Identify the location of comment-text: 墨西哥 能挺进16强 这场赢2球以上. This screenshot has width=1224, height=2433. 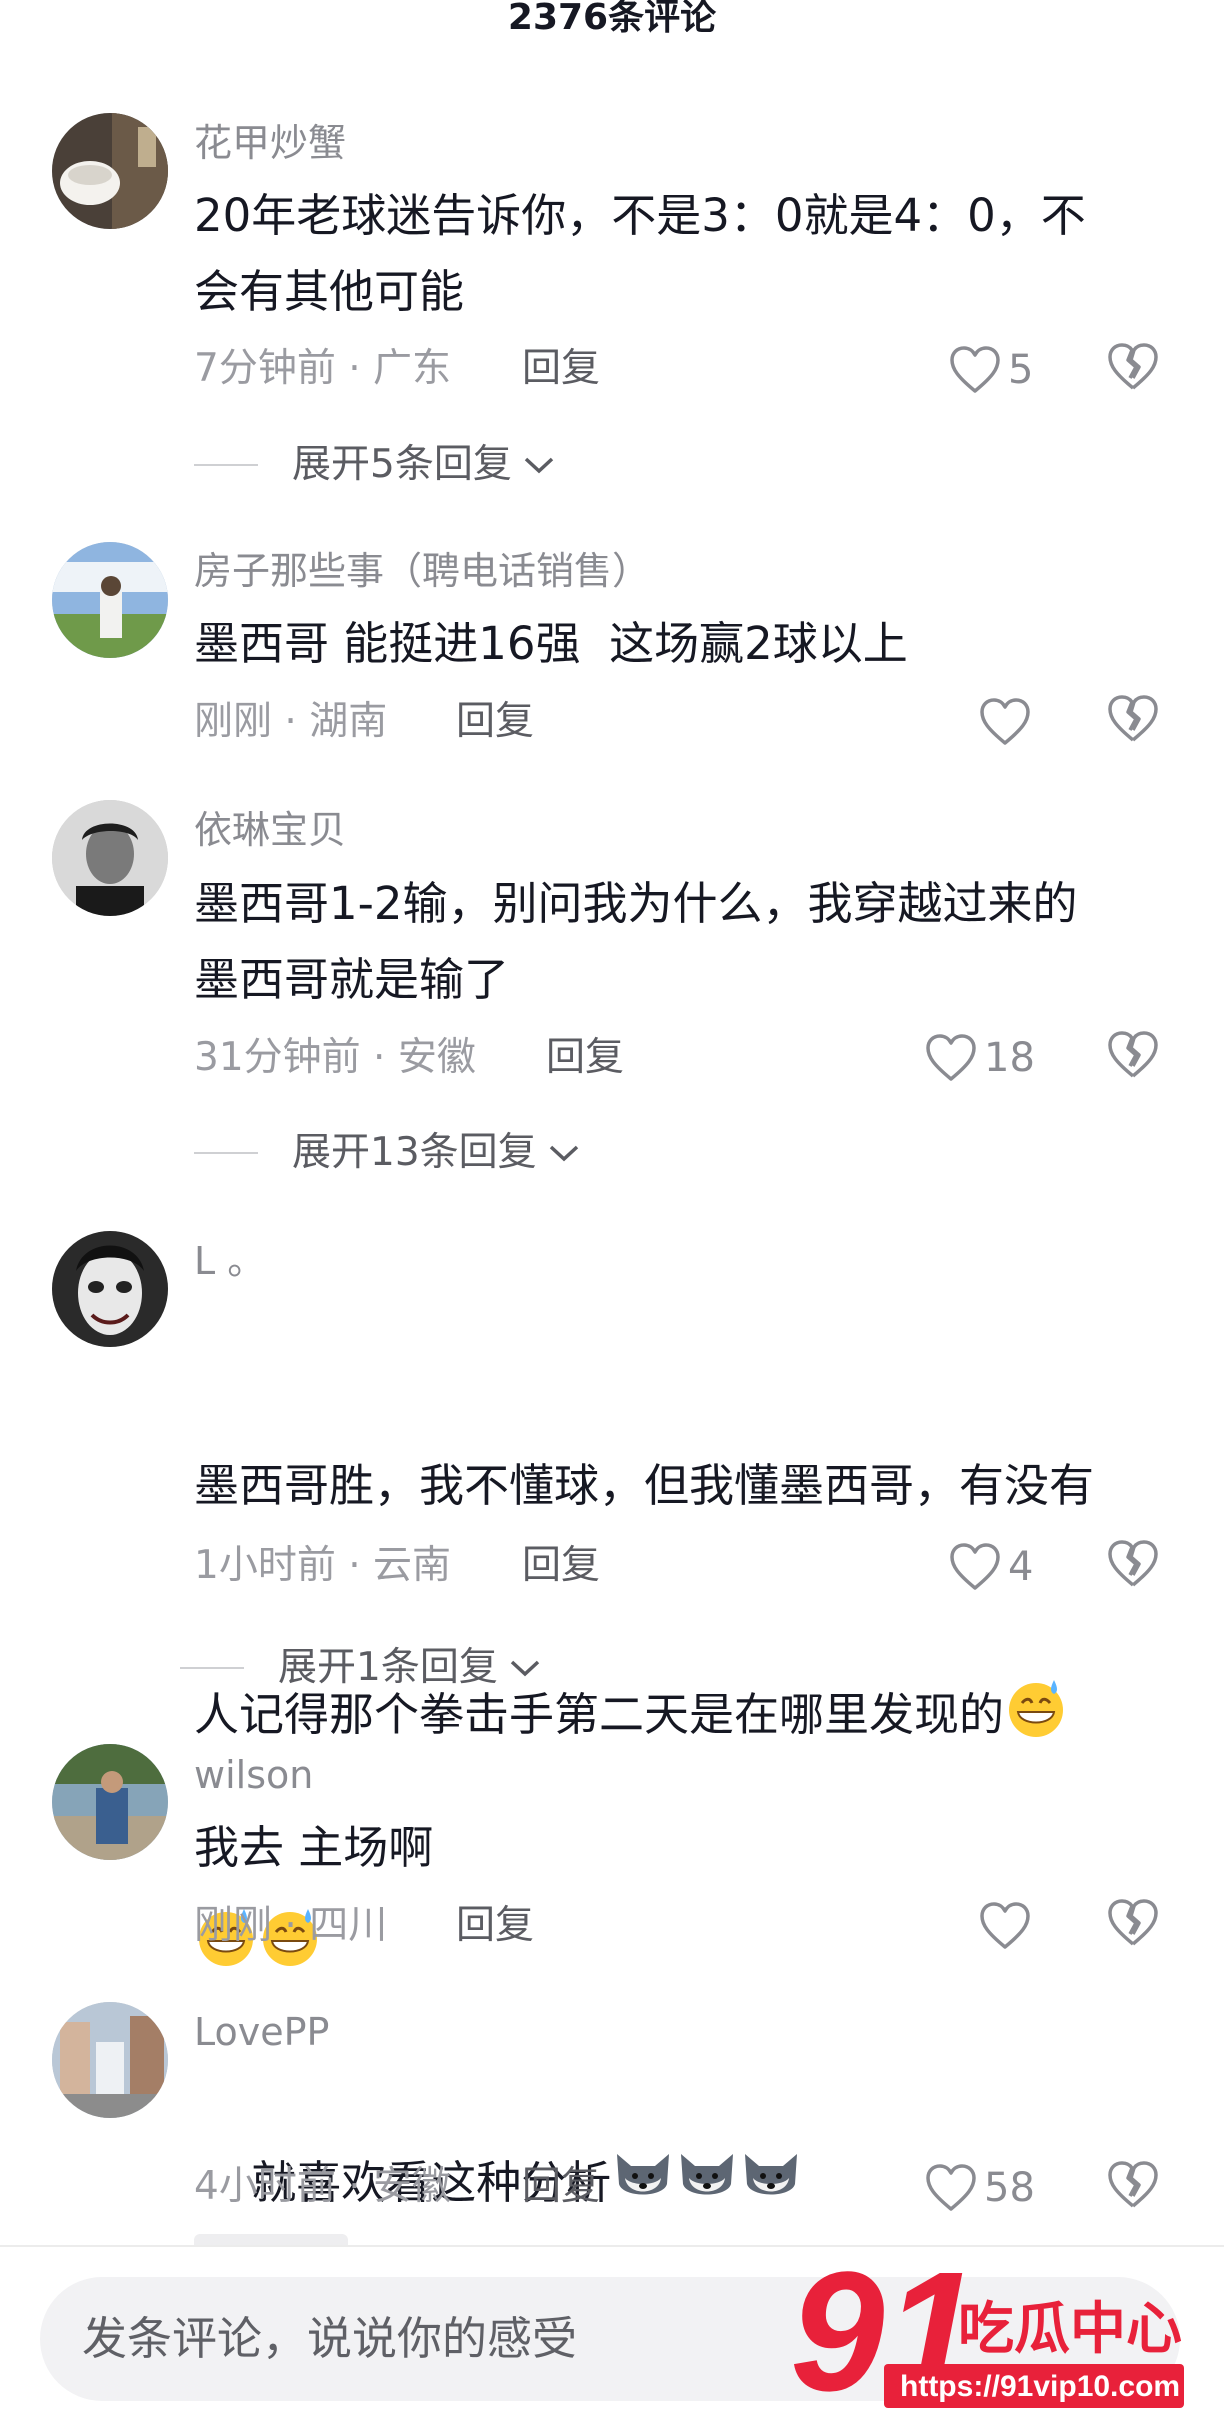
(551, 643).